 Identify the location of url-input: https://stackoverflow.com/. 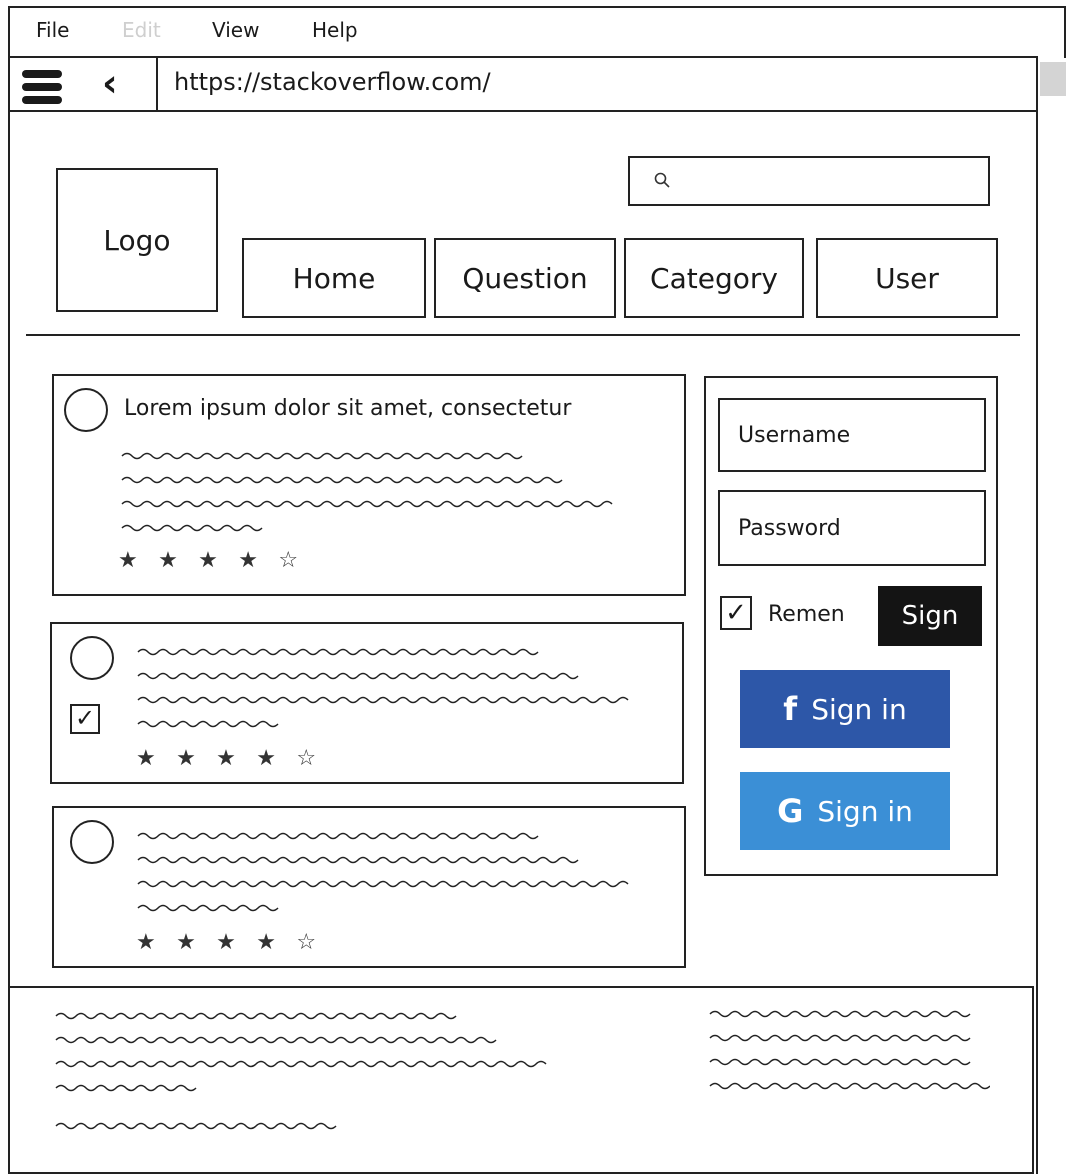
(596, 84).